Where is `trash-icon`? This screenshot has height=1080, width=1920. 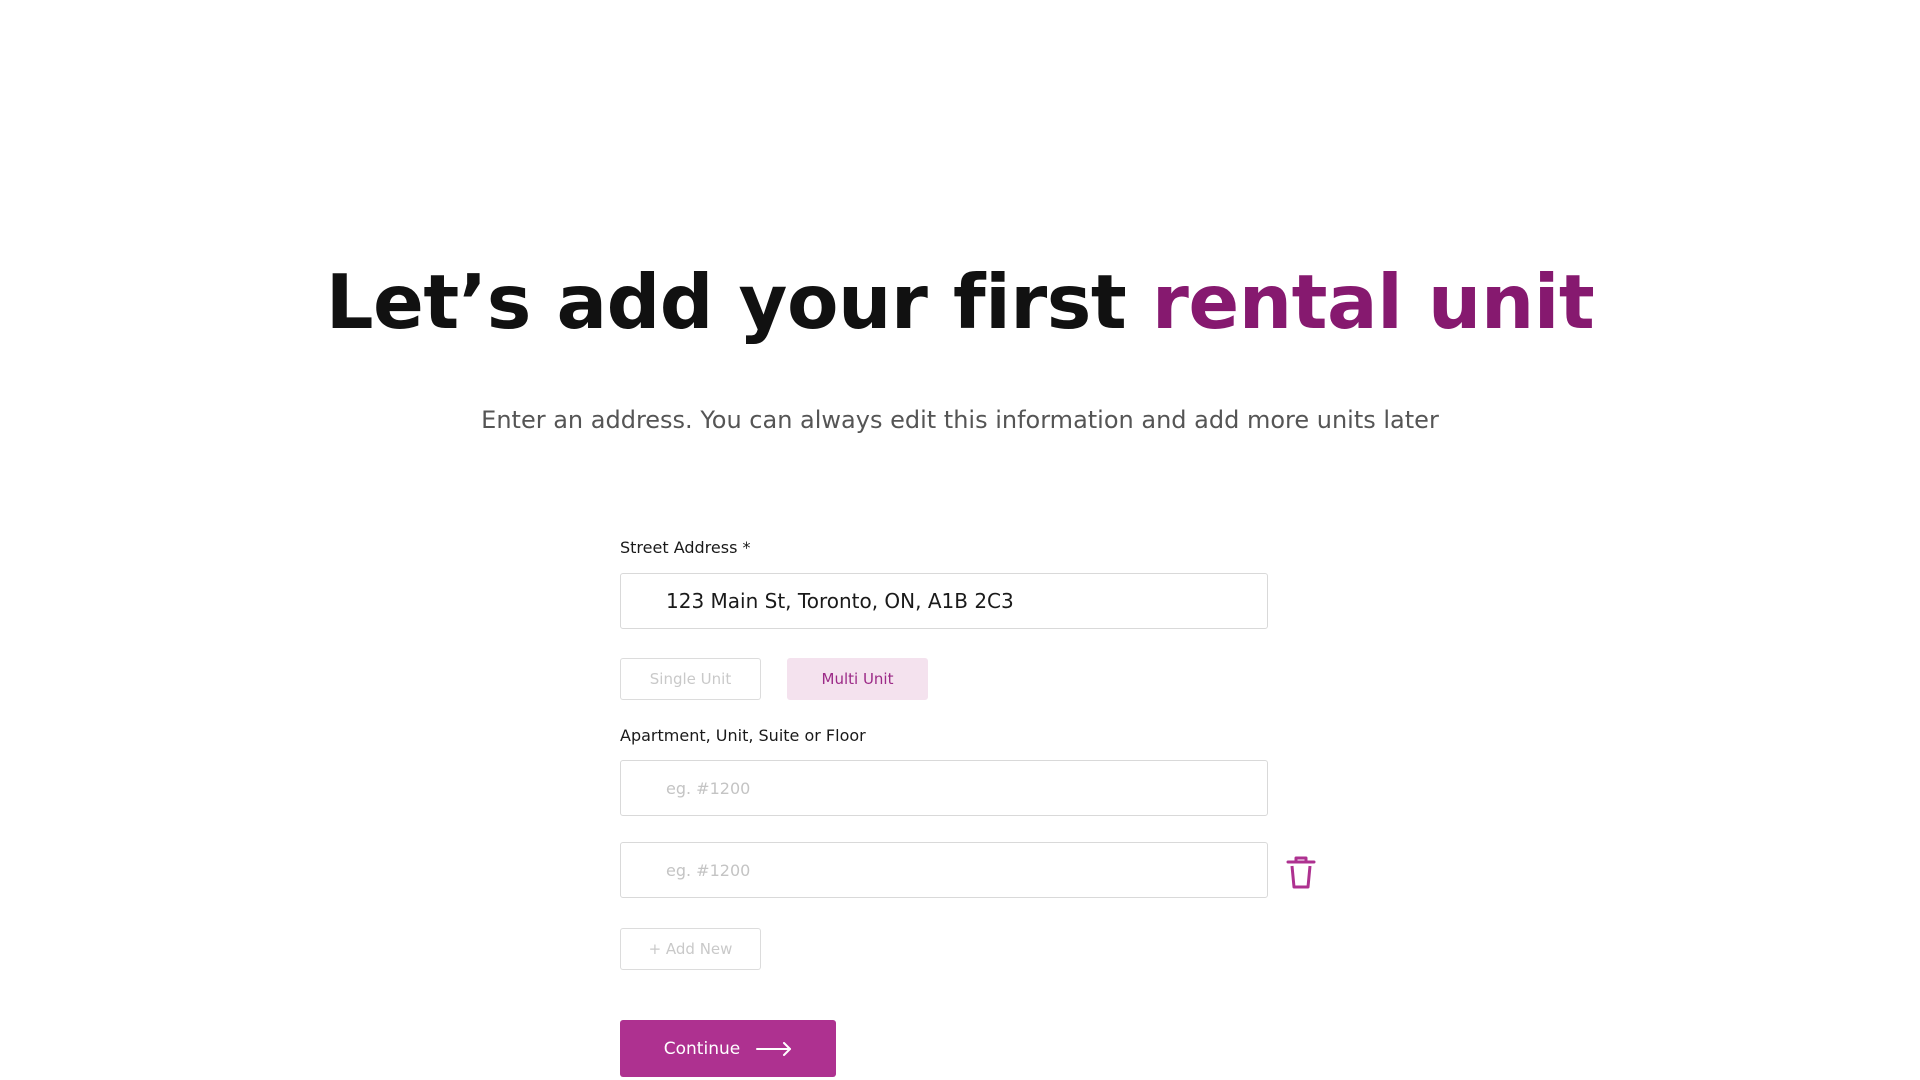
trash-icon is located at coordinates (1301, 873).